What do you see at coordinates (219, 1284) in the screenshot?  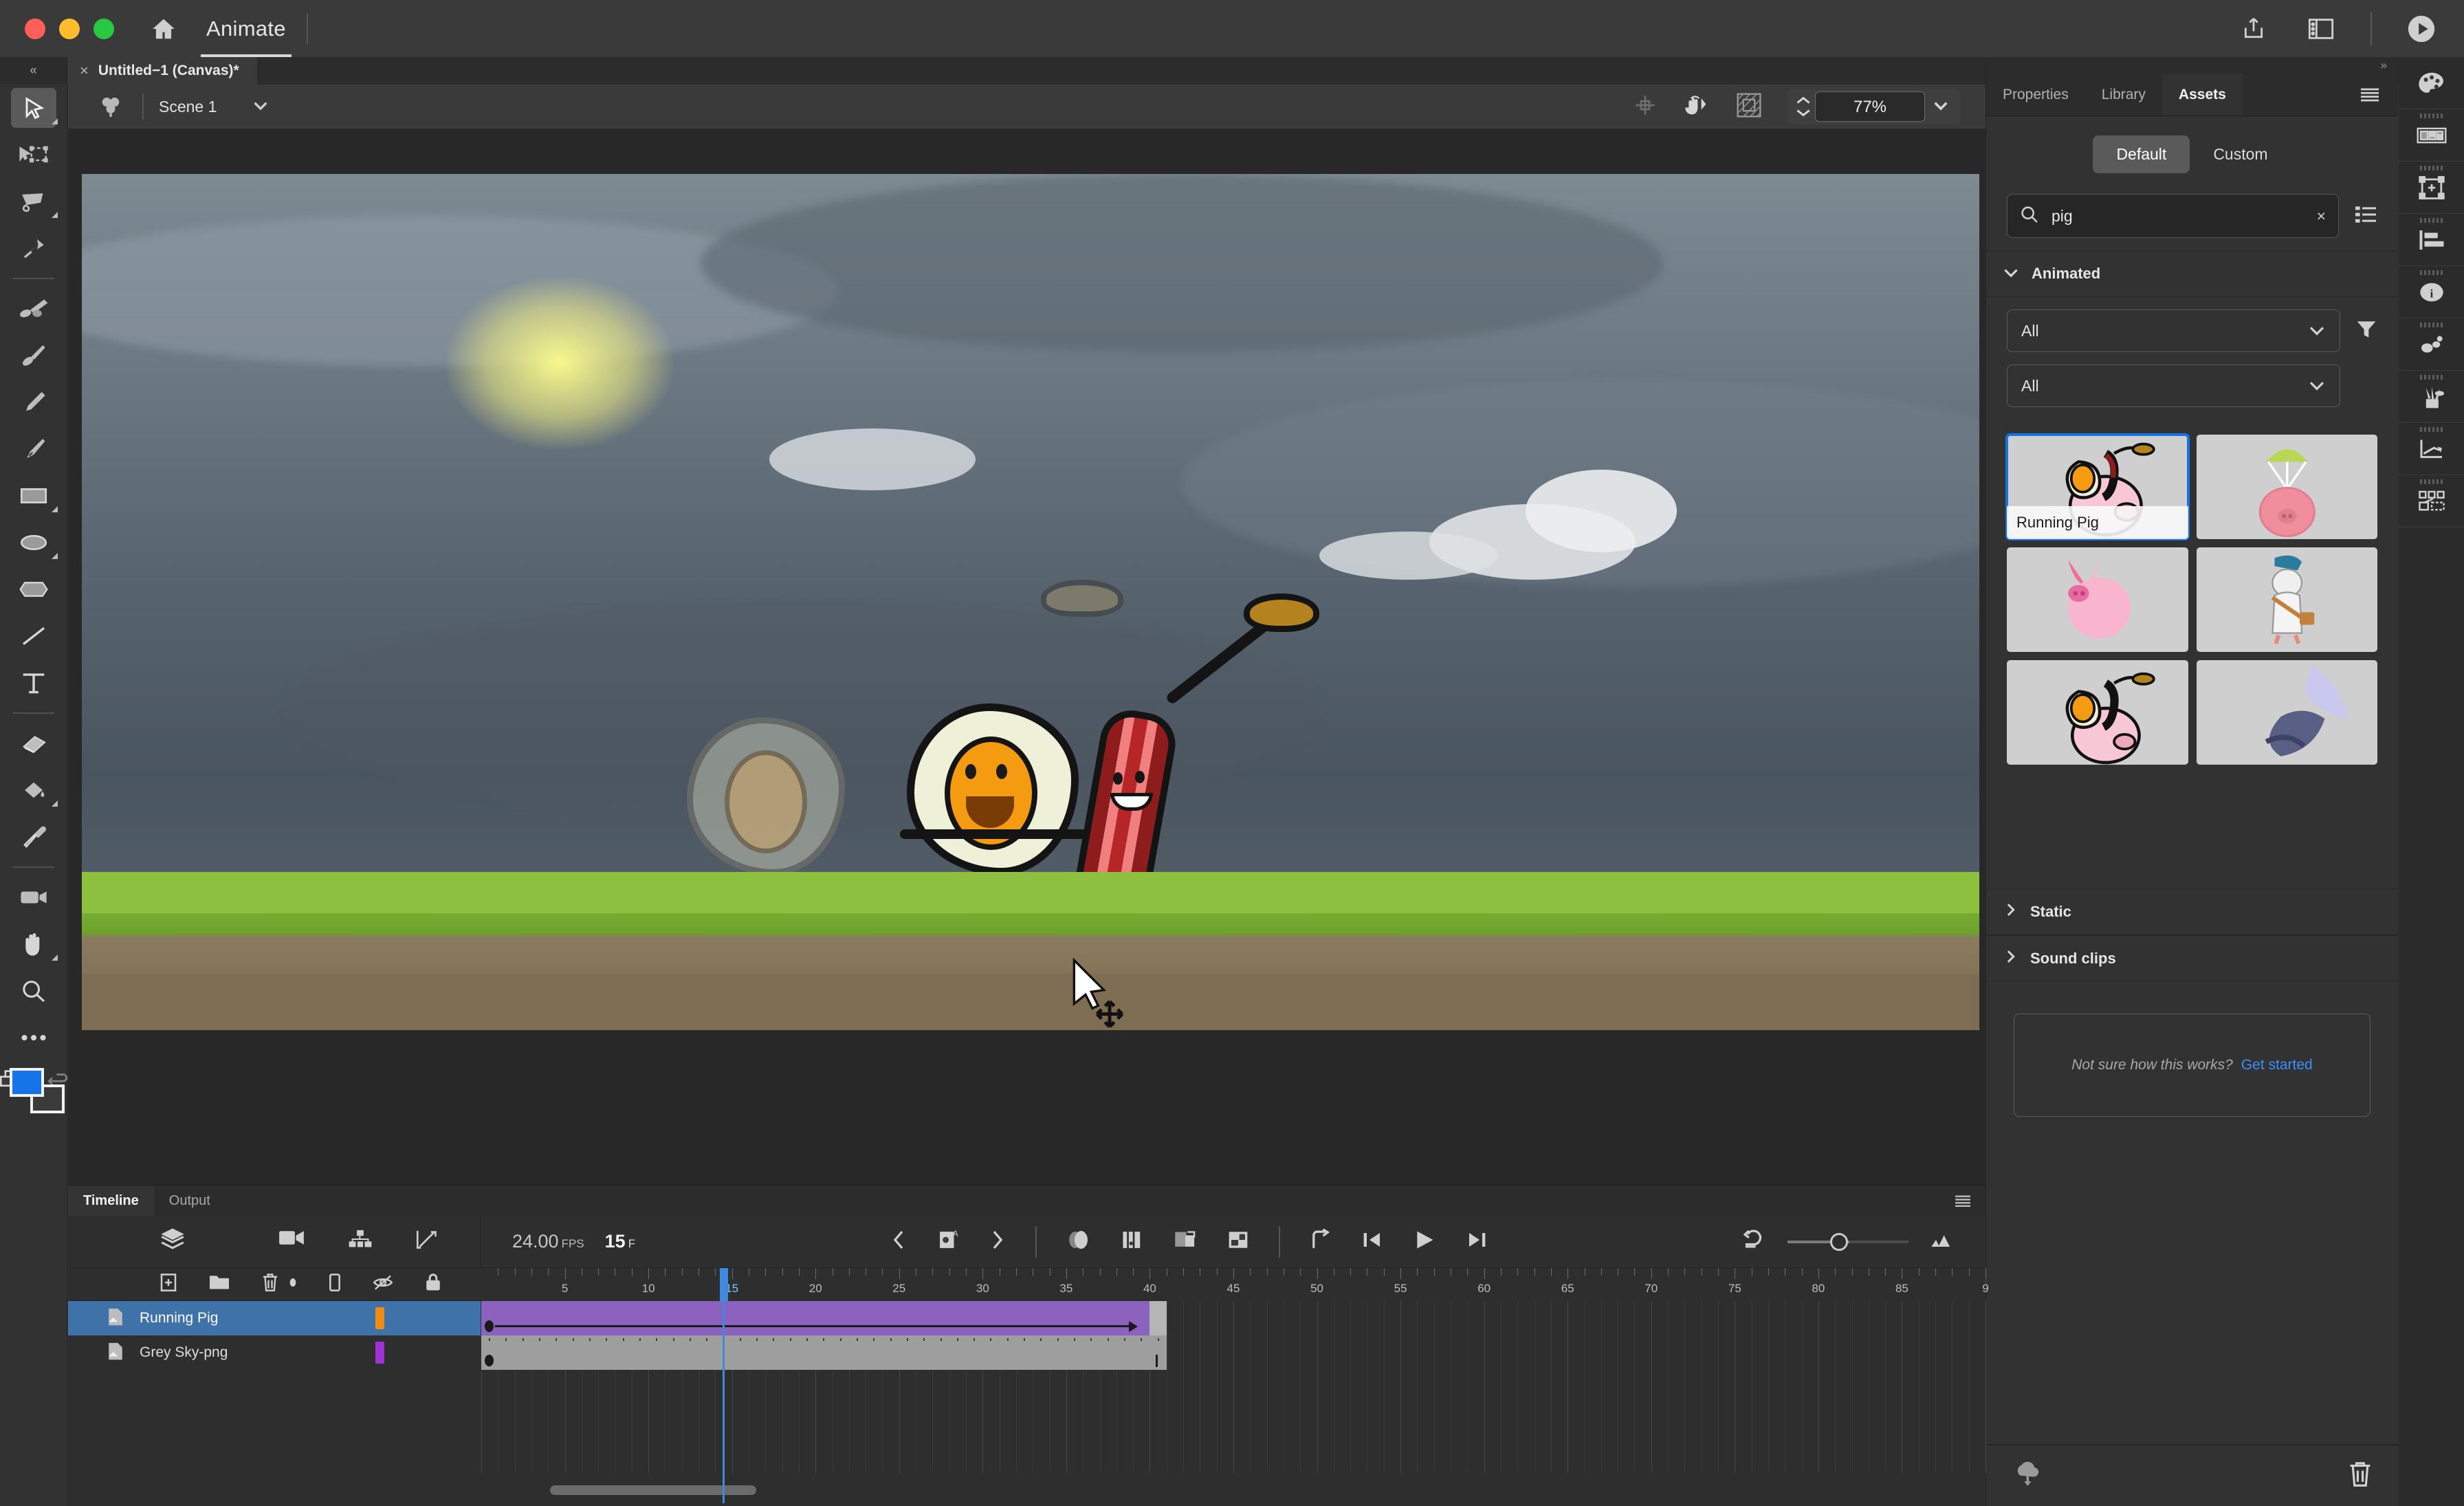 I see `new-folder-button` at bounding box center [219, 1284].